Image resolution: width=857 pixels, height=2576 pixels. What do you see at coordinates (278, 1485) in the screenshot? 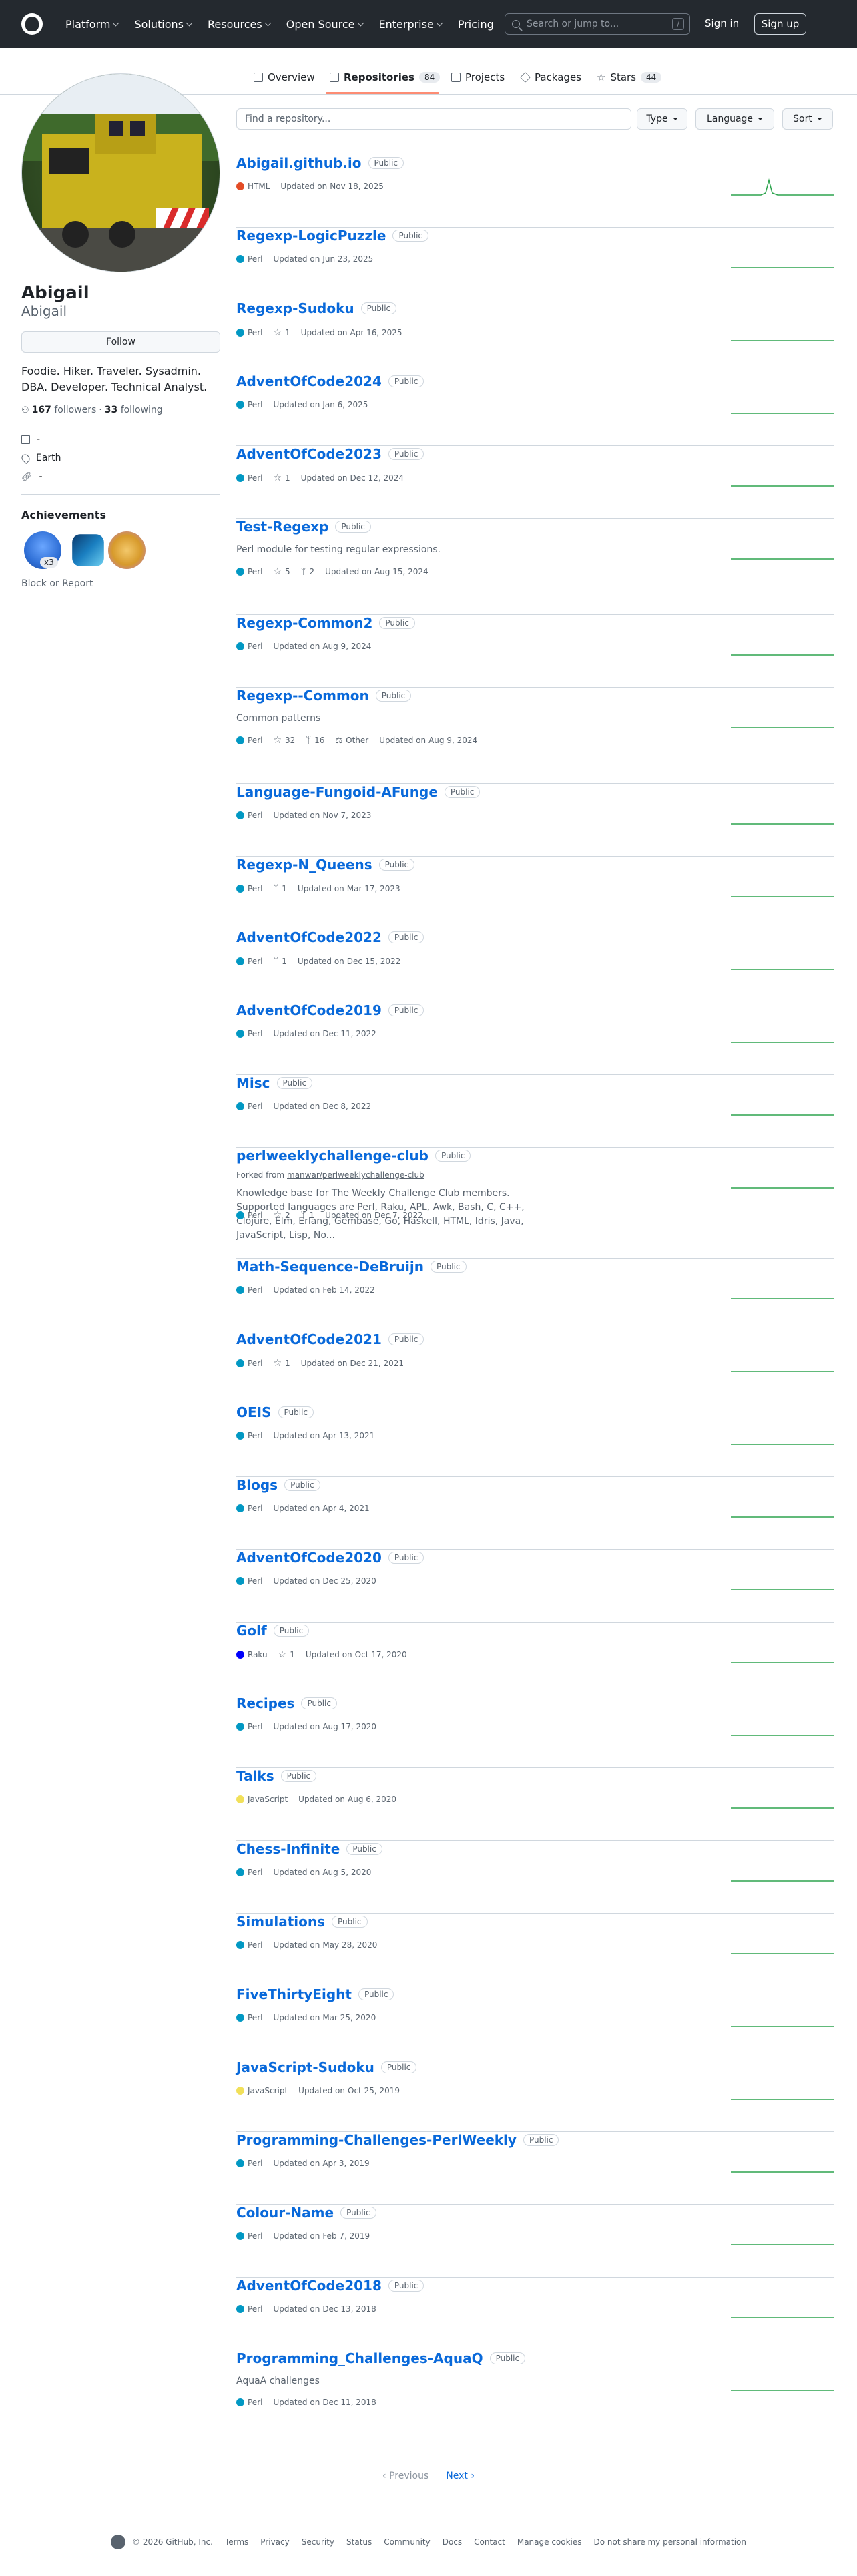
I see `repo-name-link: Blogs Public` at bounding box center [278, 1485].